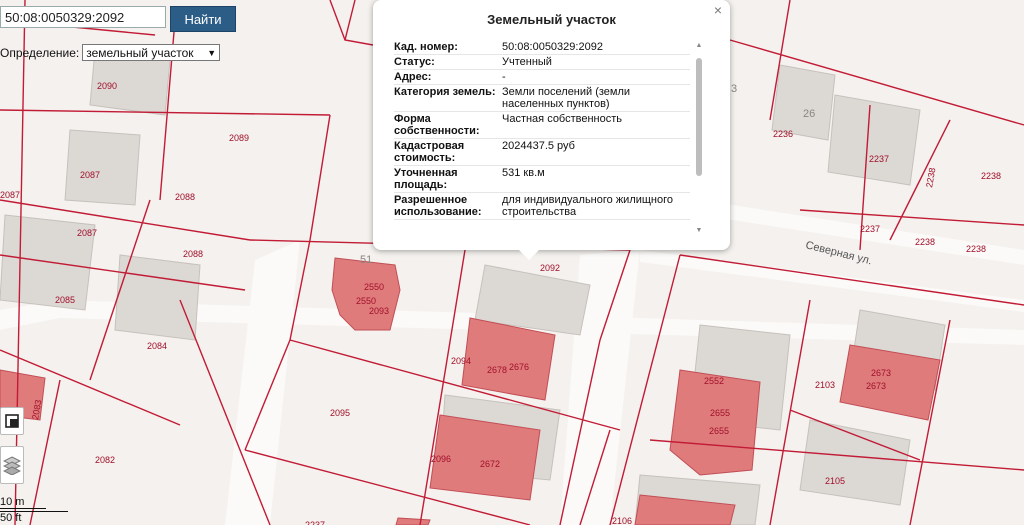  I want to click on attr-value: -, so click(504, 77).